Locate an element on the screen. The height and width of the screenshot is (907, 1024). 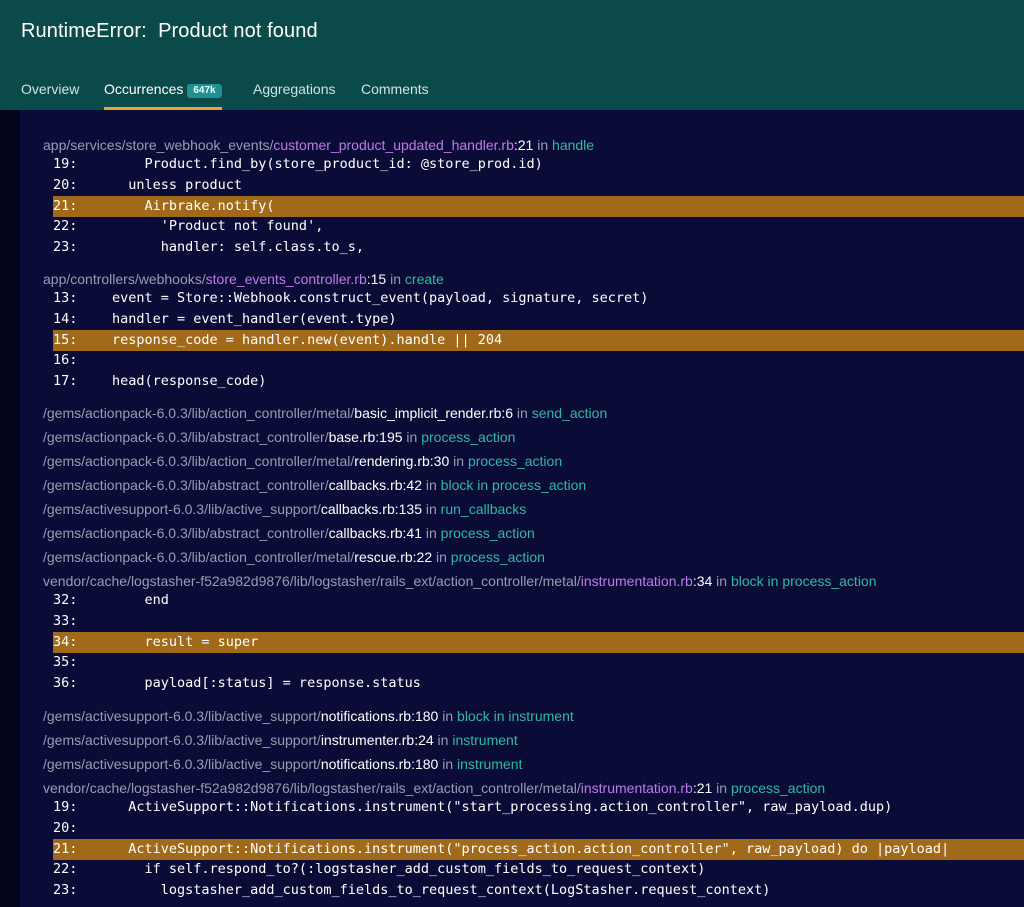
line-number: 33: is located at coordinates (65, 620).